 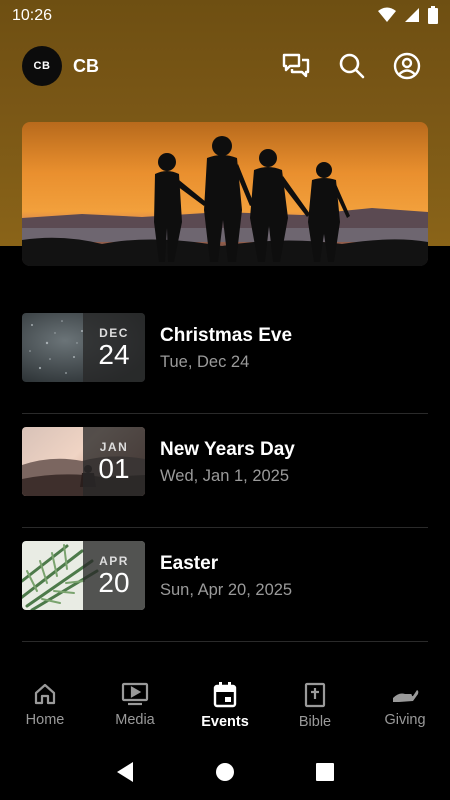 I want to click on account-icon, so click(x=407, y=66).